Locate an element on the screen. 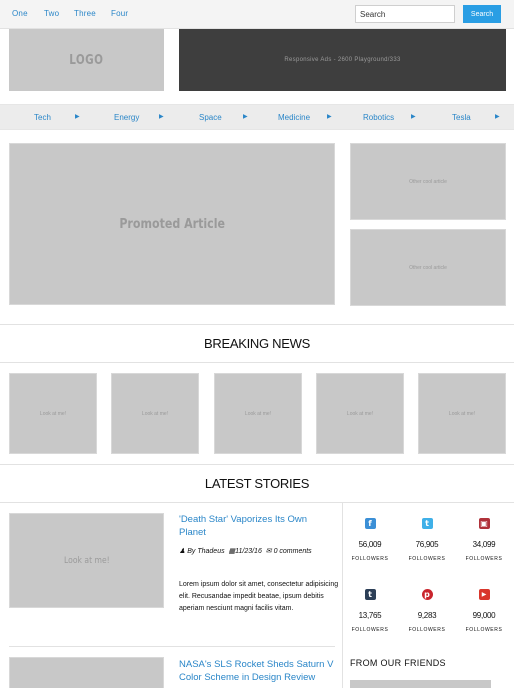 This screenshot has width=514, height=688. instagram-icon: ▣ is located at coordinates (484, 523).